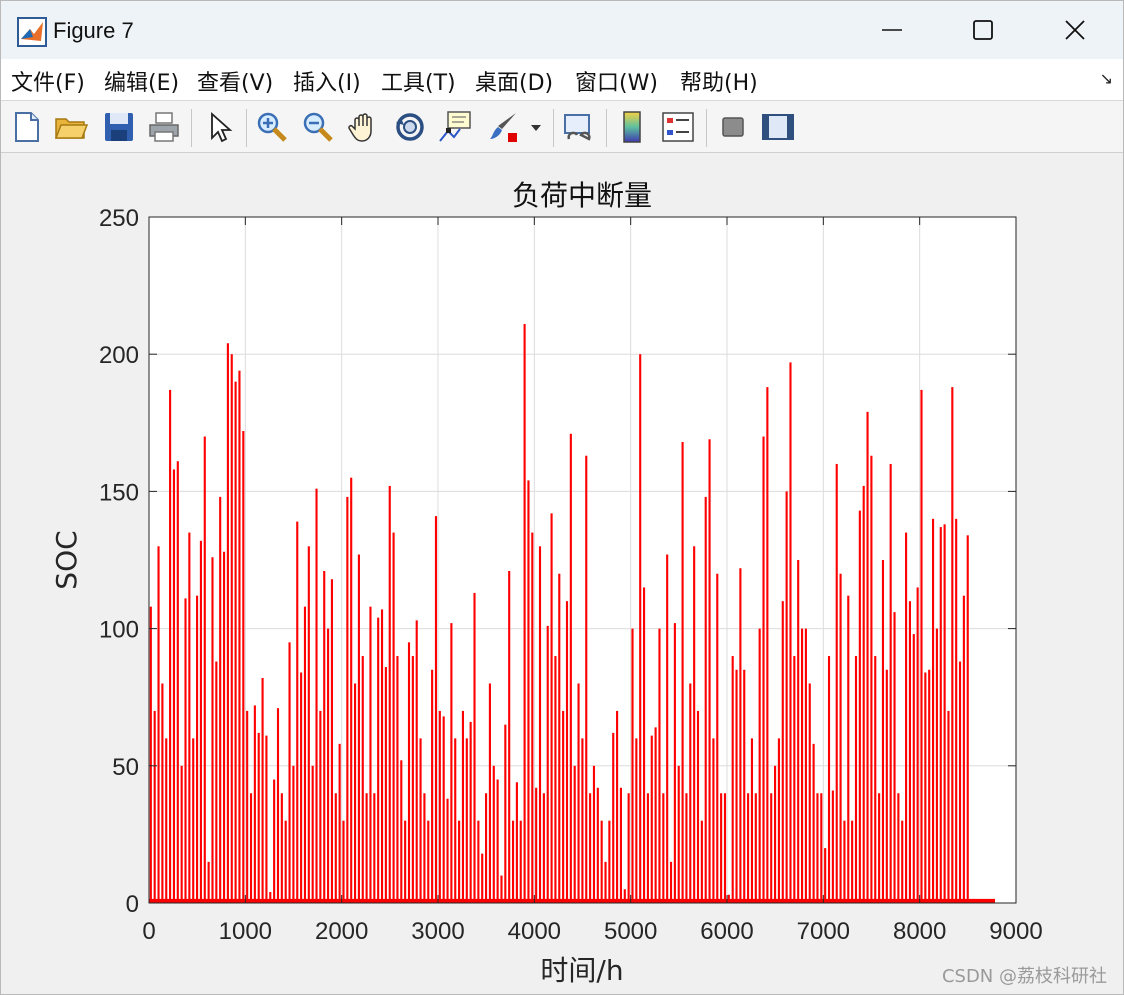 This screenshot has width=1124, height=995. What do you see at coordinates (632, 127) in the screenshot?
I see `colorbar-button` at bounding box center [632, 127].